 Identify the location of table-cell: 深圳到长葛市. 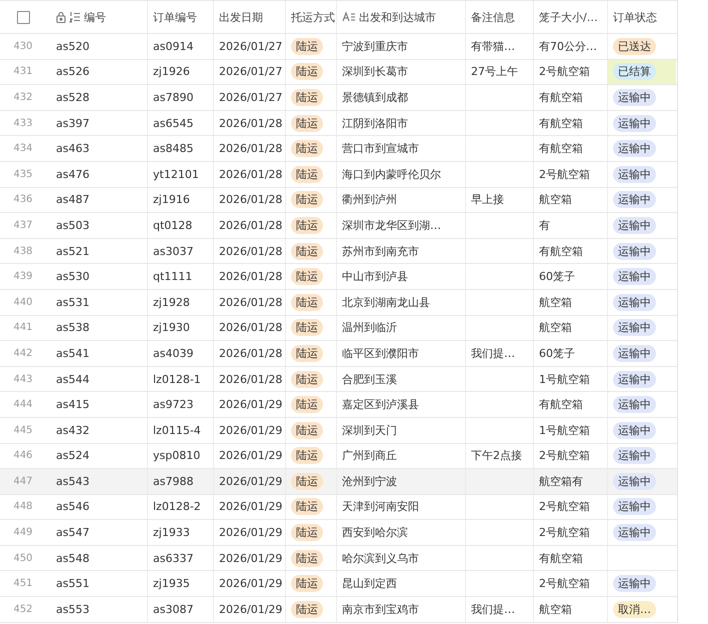
(375, 72).